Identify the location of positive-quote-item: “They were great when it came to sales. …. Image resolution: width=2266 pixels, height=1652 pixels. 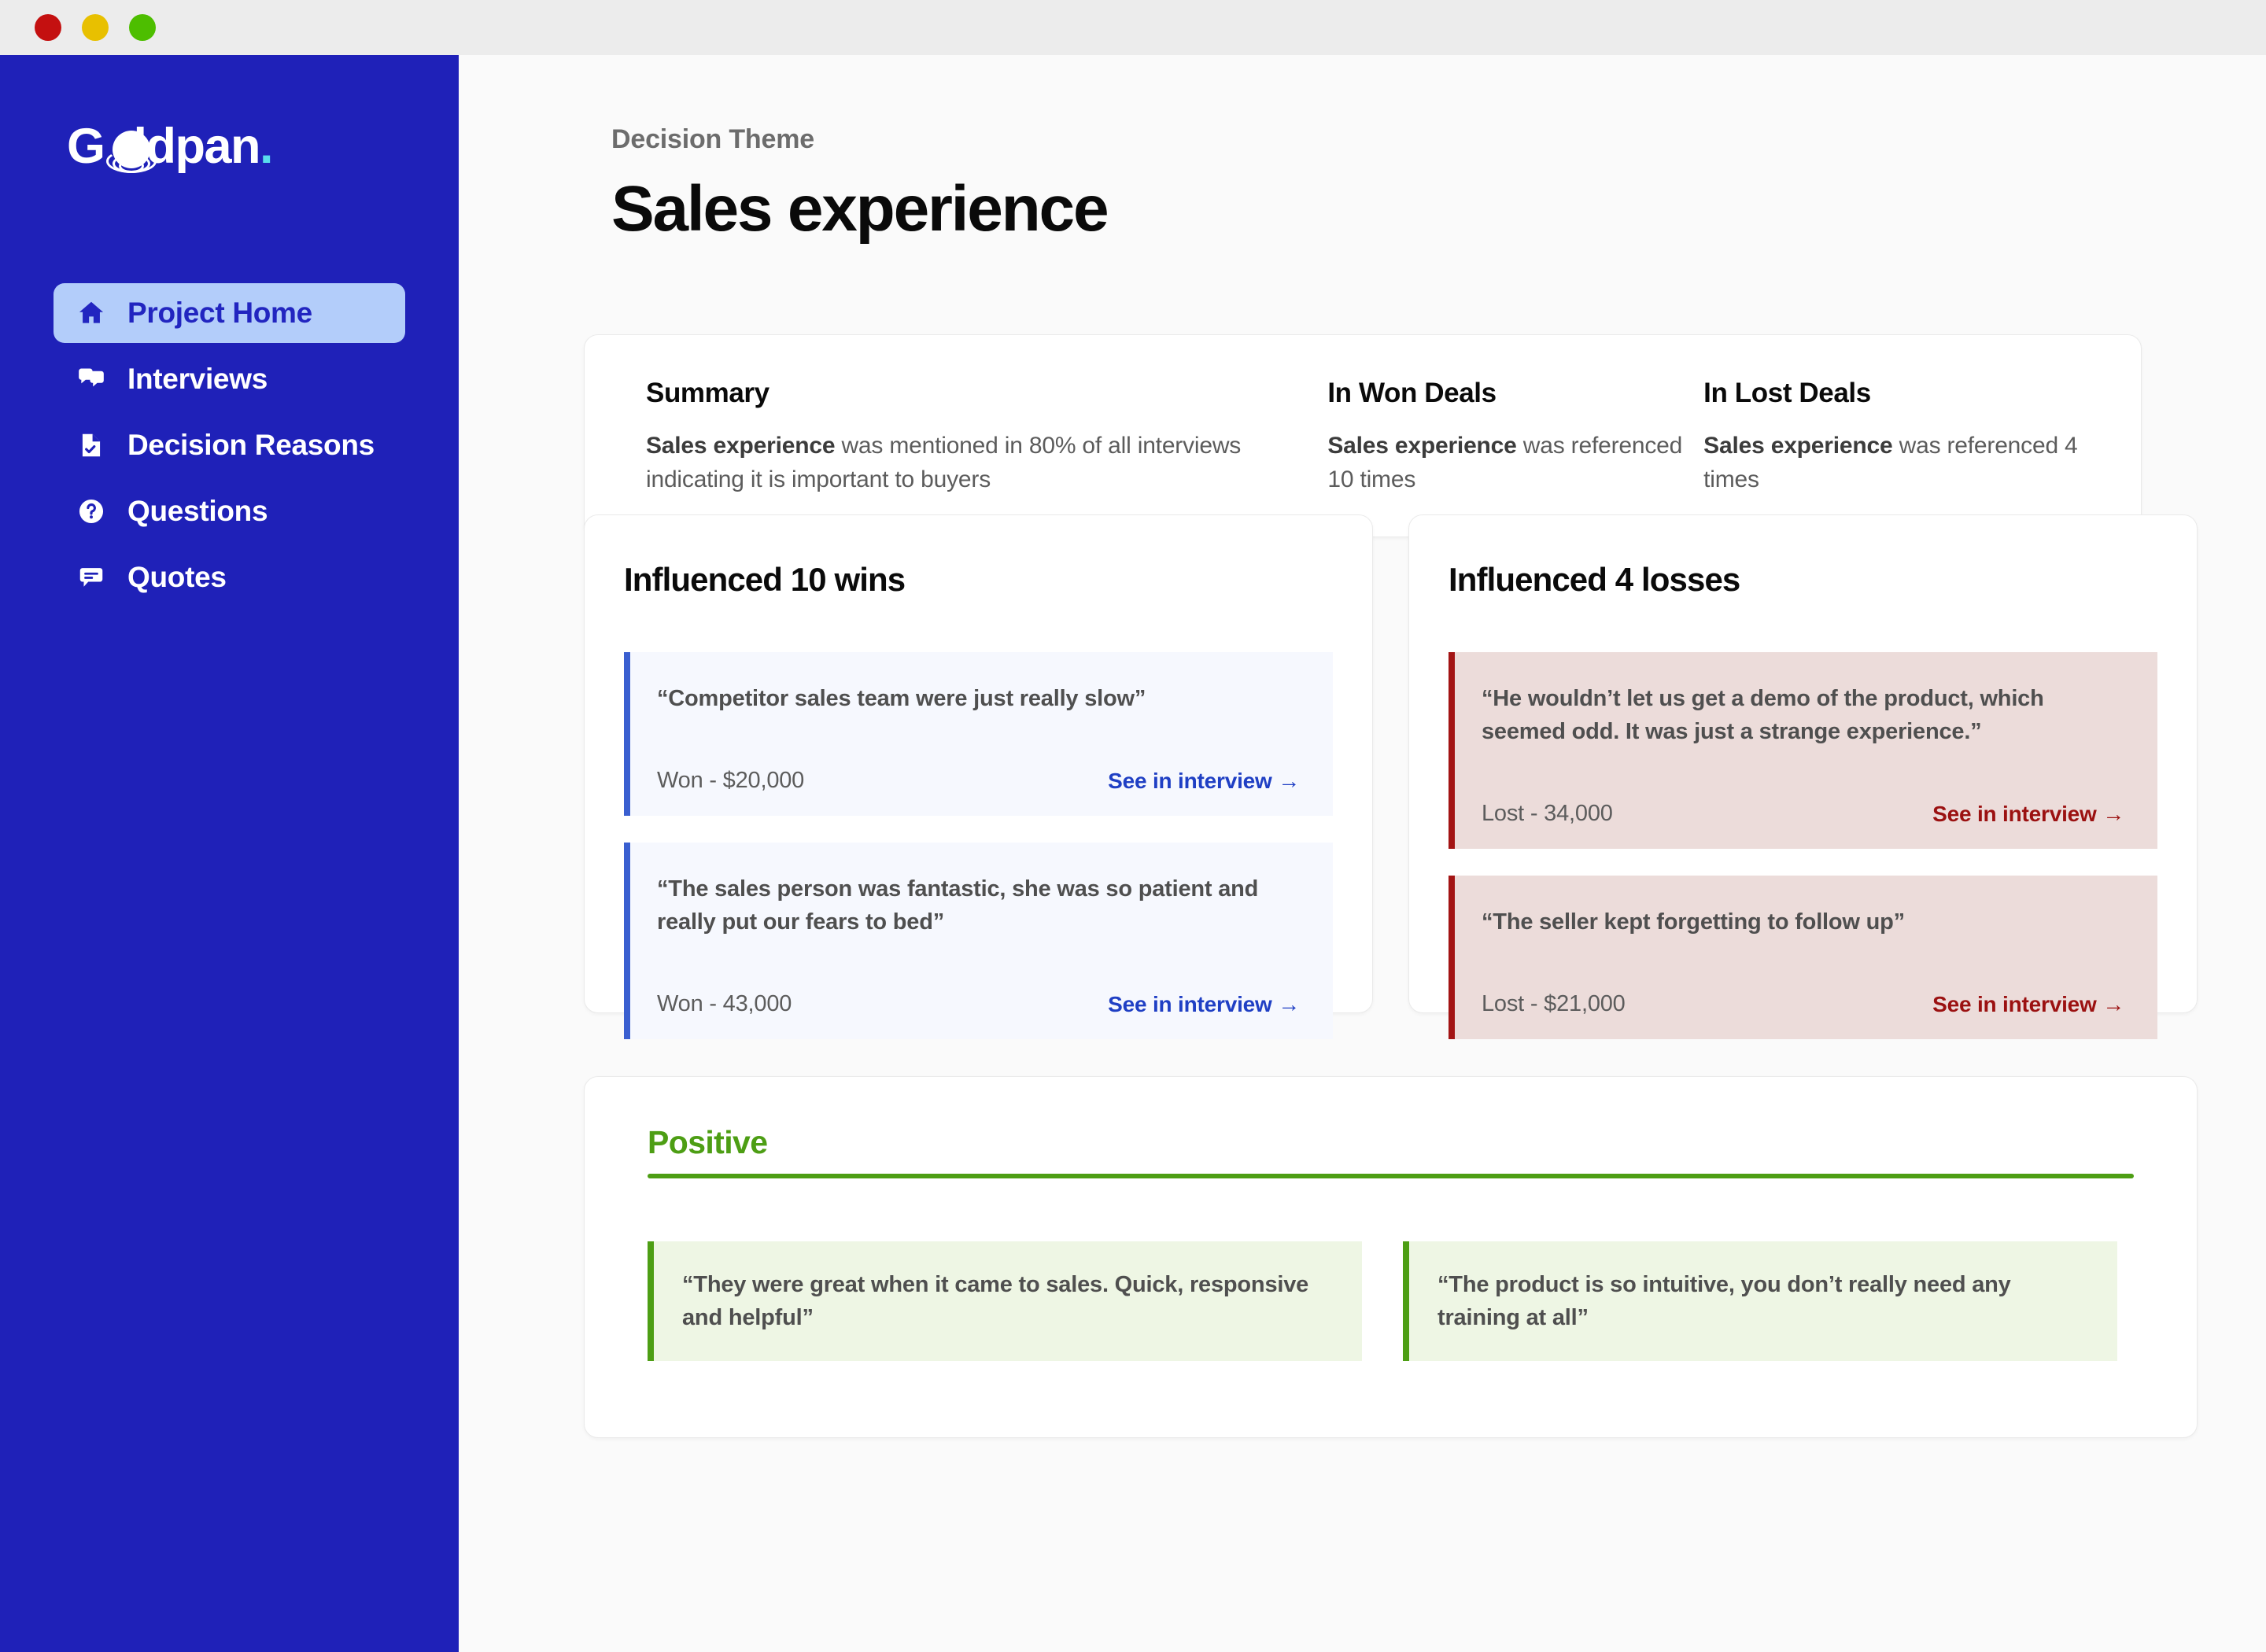
(1005, 1301).